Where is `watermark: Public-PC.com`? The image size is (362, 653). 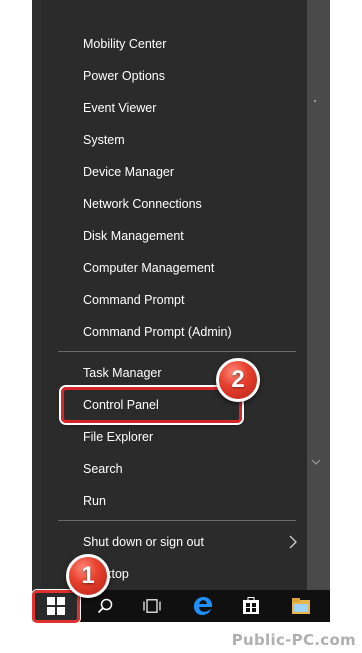 watermark: Public-PC.com is located at coordinates (293, 640).